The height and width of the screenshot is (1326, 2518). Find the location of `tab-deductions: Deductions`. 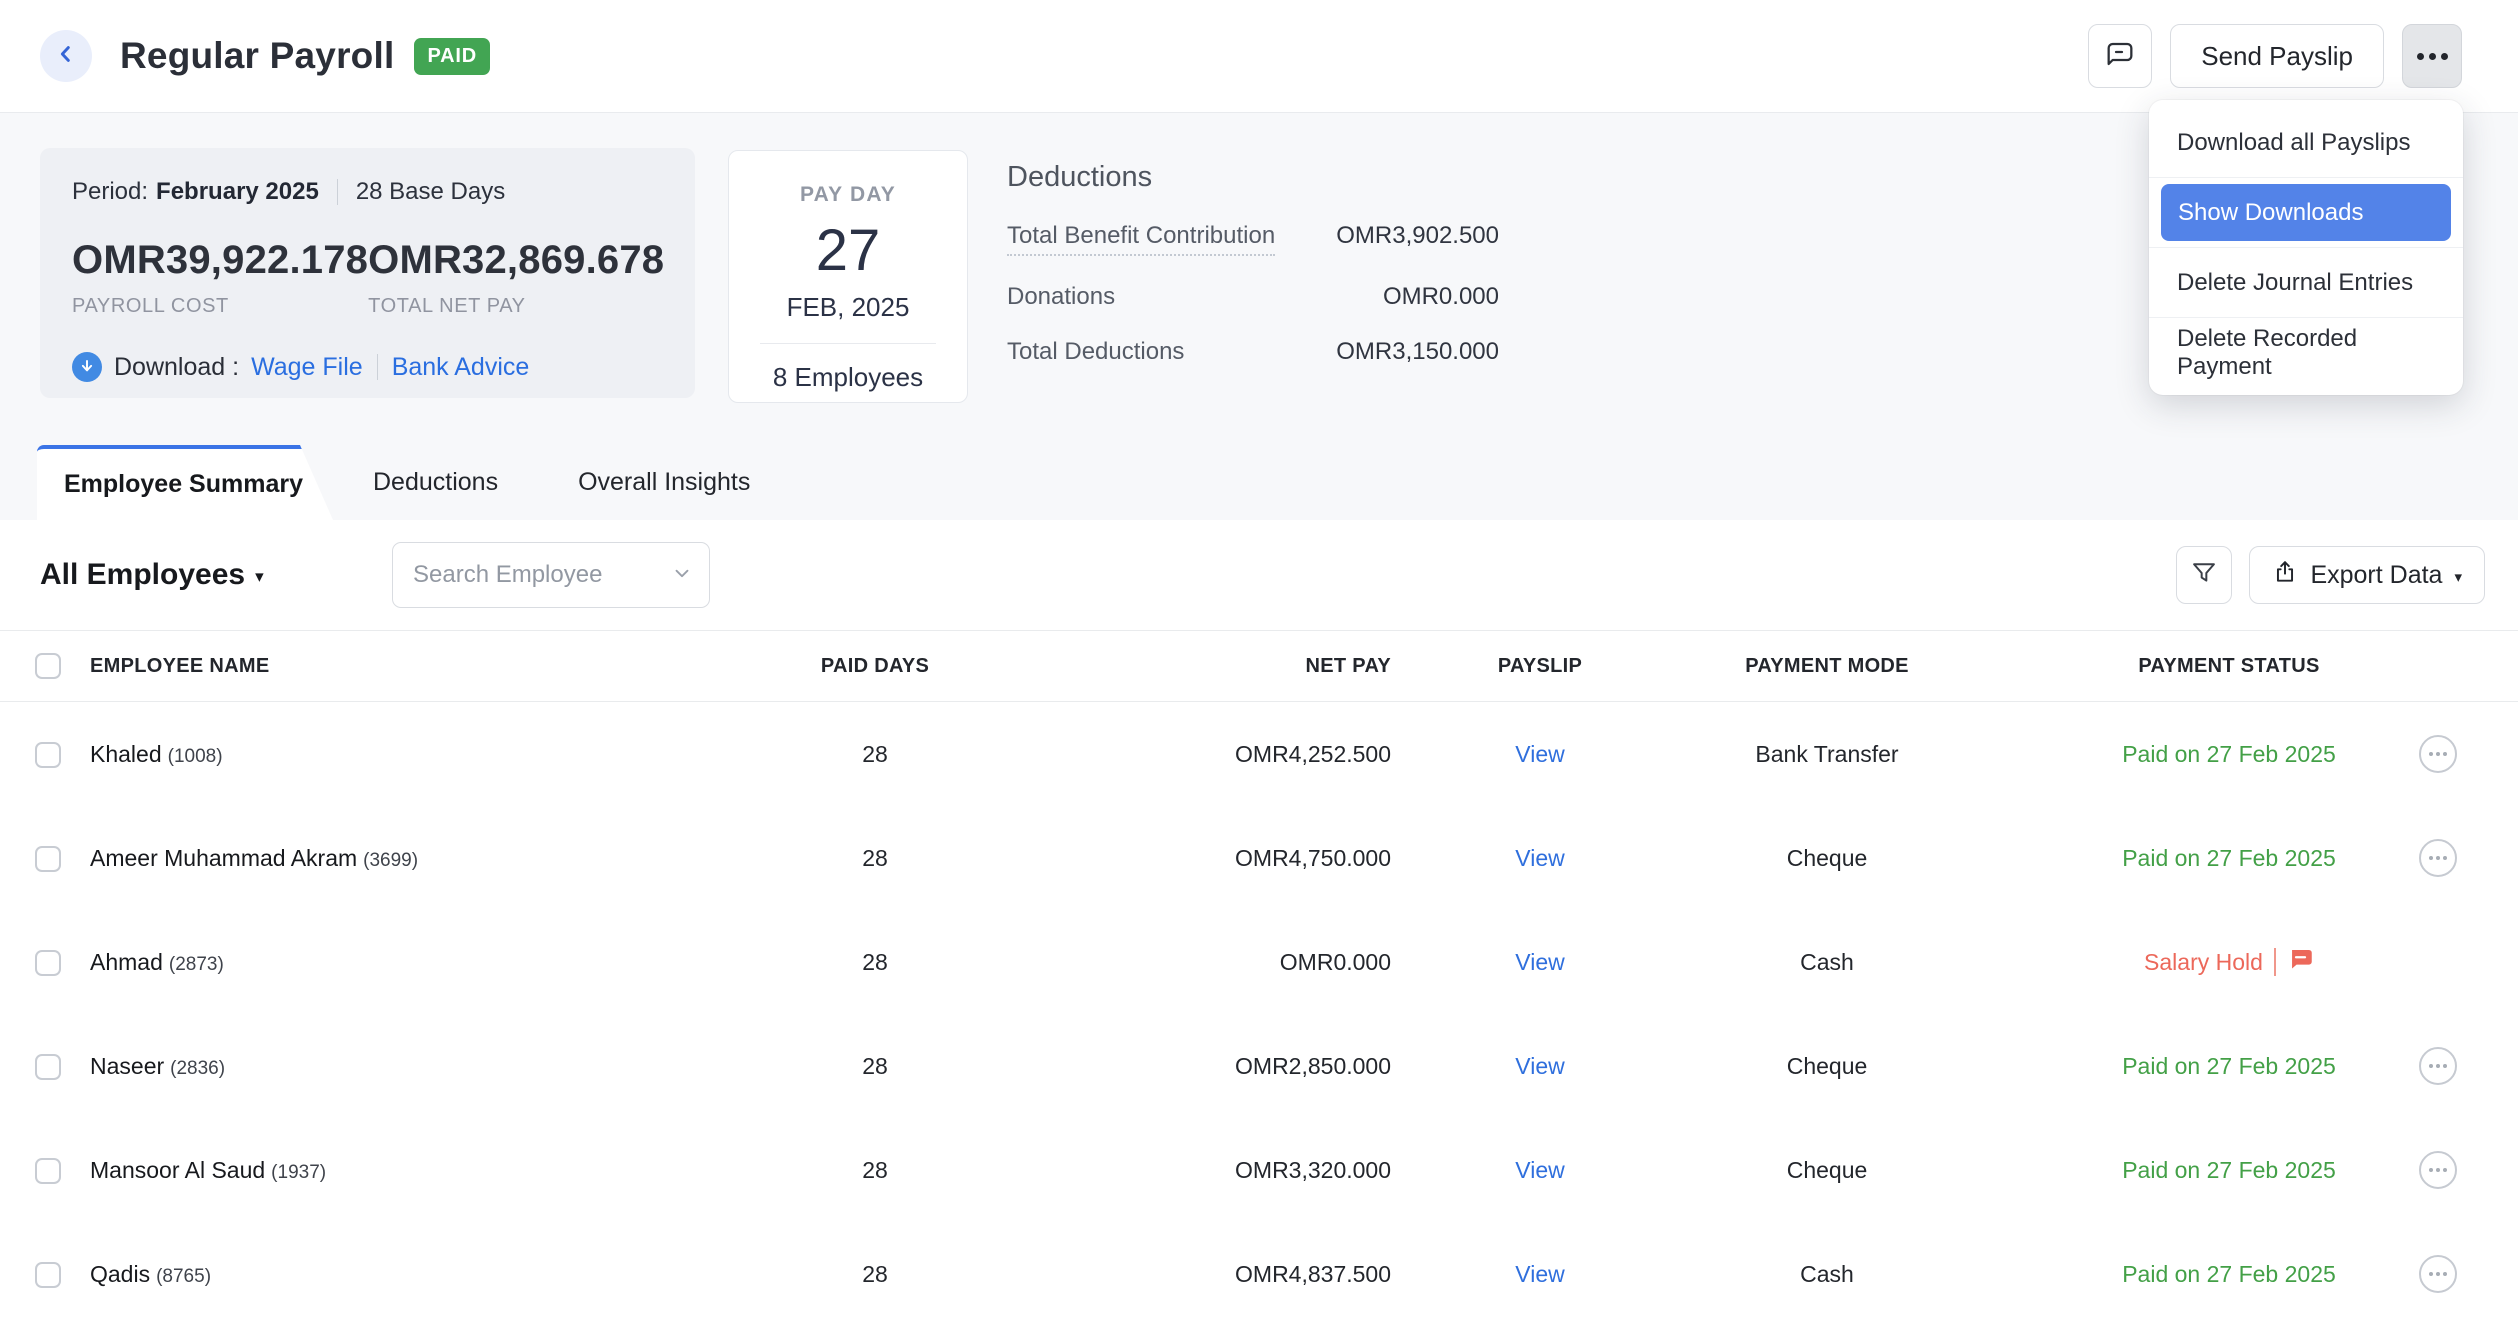

tab-deductions: Deductions is located at coordinates (435, 482).